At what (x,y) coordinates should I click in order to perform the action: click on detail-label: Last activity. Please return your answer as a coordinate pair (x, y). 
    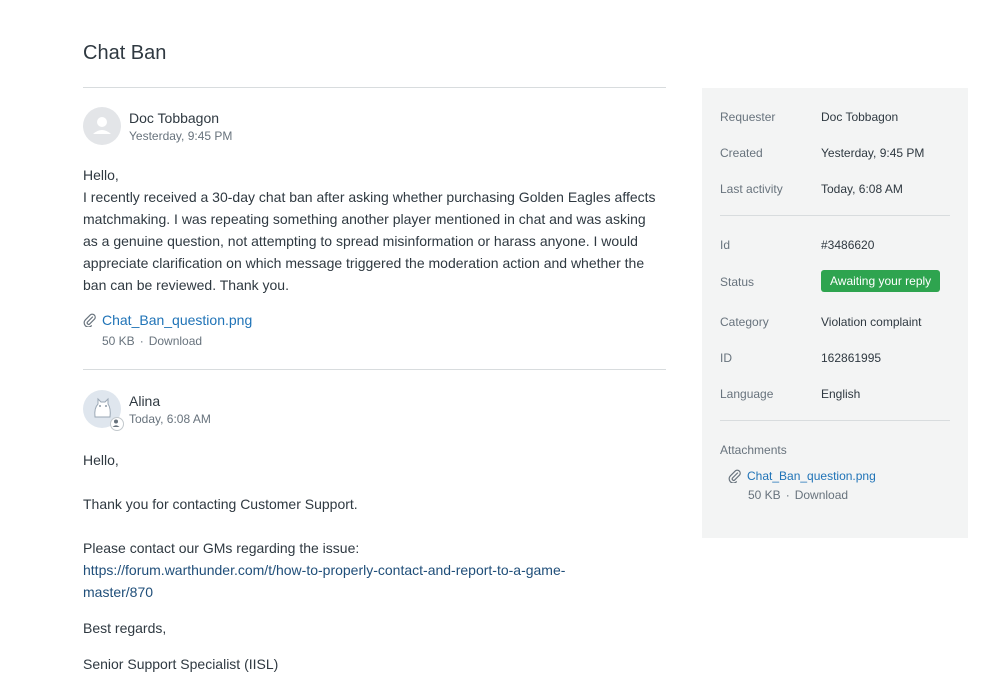
    Looking at the image, I should click on (751, 189).